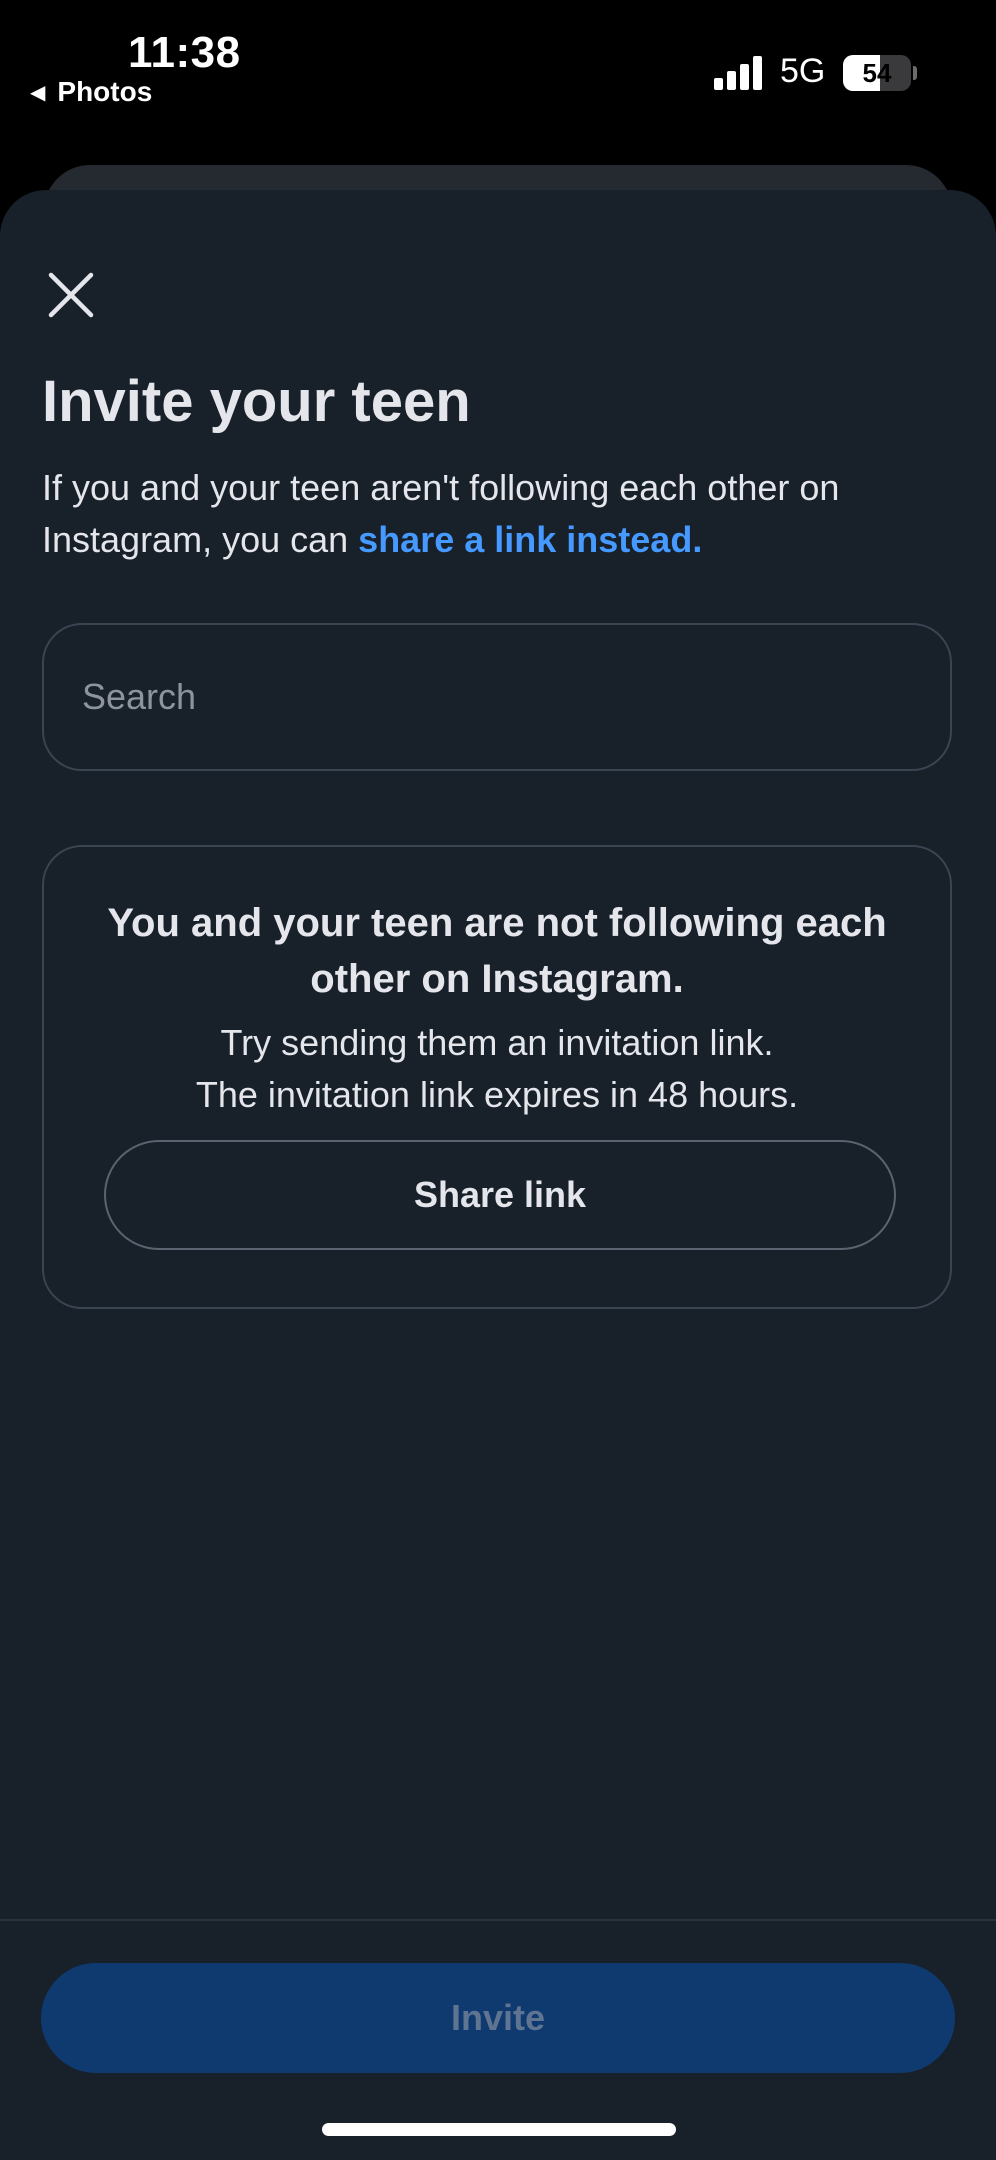 The width and height of the screenshot is (996, 2160). I want to click on battery-icon: 54, so click(877, 73).